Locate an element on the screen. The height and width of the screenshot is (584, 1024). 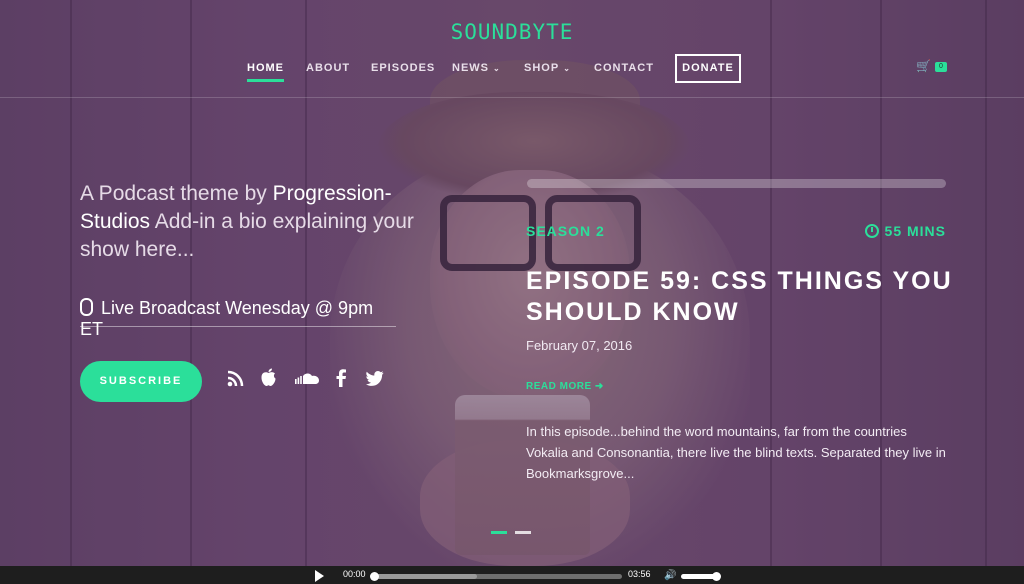
clock-icon is located at coordinates (871, 231).